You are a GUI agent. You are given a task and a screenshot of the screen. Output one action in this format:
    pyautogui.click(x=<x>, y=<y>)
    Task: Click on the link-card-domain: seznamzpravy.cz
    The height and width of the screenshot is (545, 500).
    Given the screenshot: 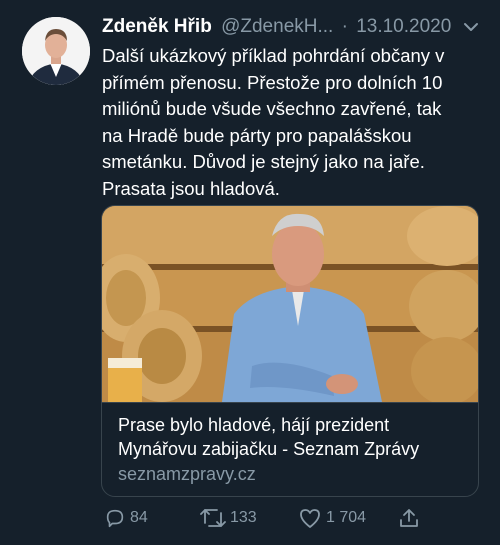 What is the action you would take?
    pyautogui.click(x=187, y=474)
    